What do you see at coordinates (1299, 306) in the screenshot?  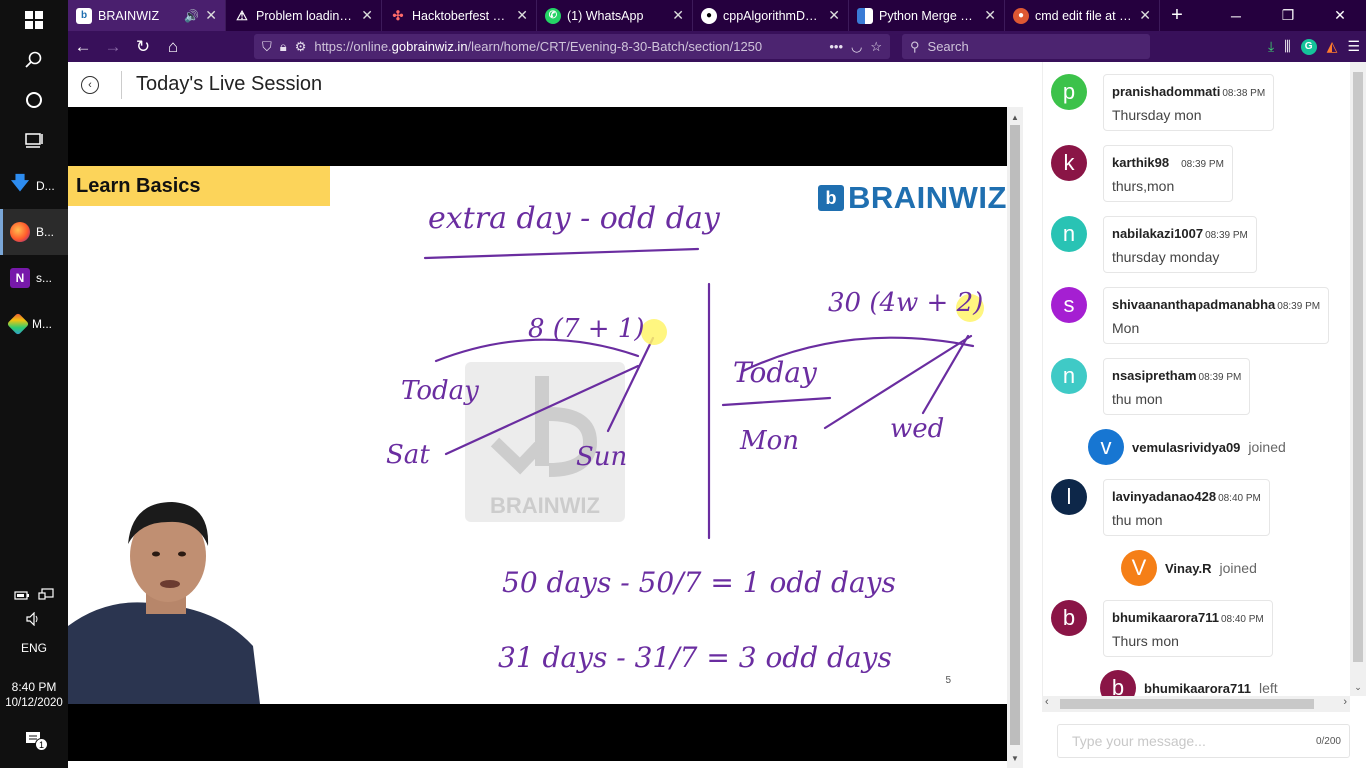 I see `message-time: 08:39 PM` at bounding box center [1299, 306].